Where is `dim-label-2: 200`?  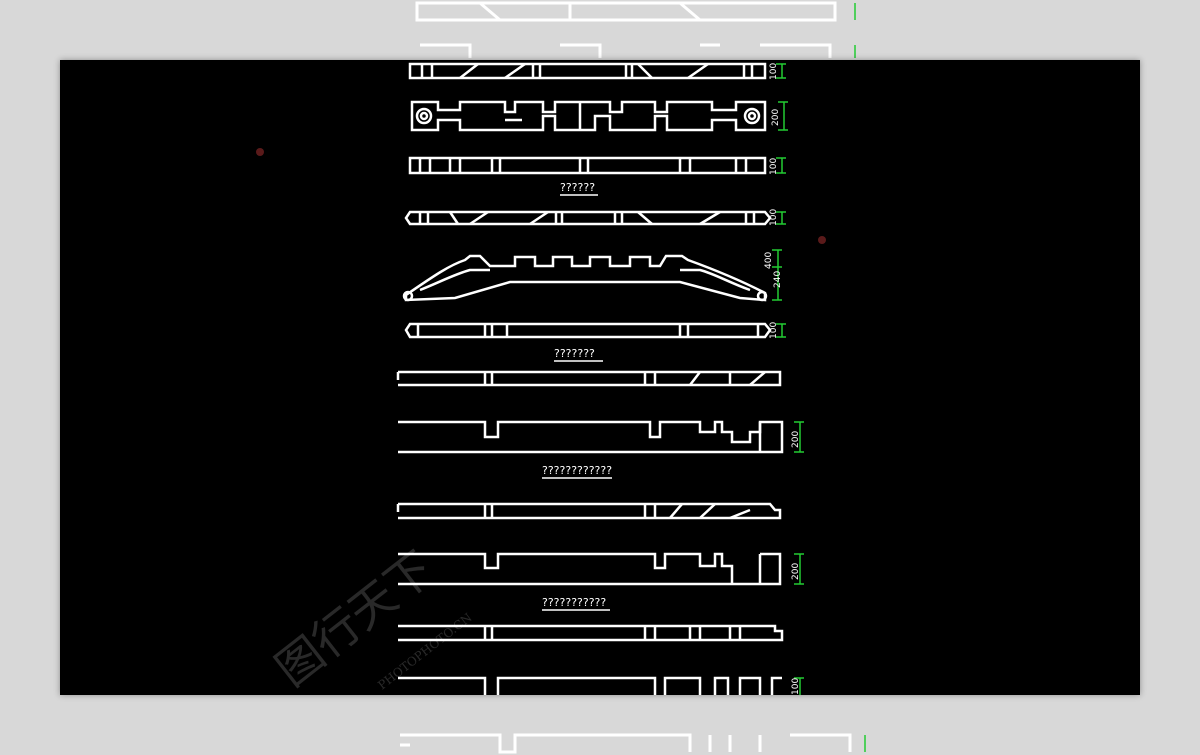
dim-label-2: 200 is located at coordinates (776, 117).